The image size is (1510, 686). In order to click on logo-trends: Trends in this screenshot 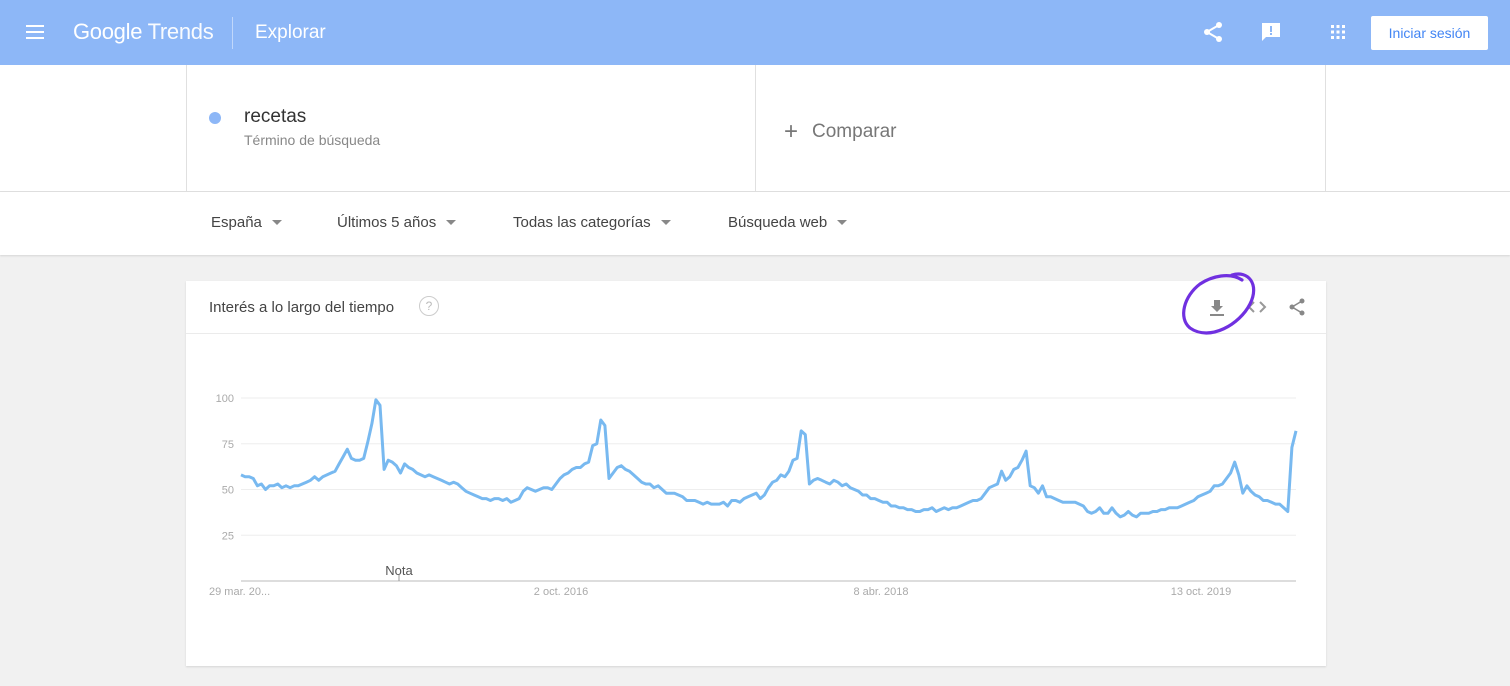, I will do `click(180, 31)`.